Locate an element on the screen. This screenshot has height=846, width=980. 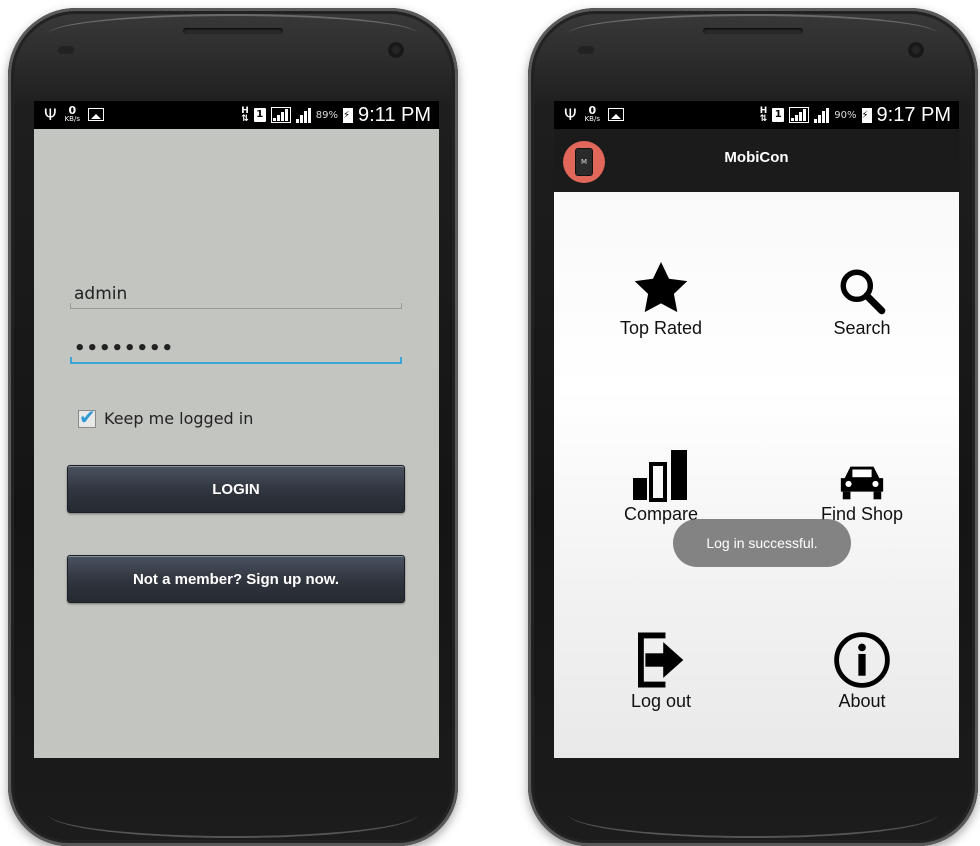
menu-label-about: About is located at coordinates (862, 701).